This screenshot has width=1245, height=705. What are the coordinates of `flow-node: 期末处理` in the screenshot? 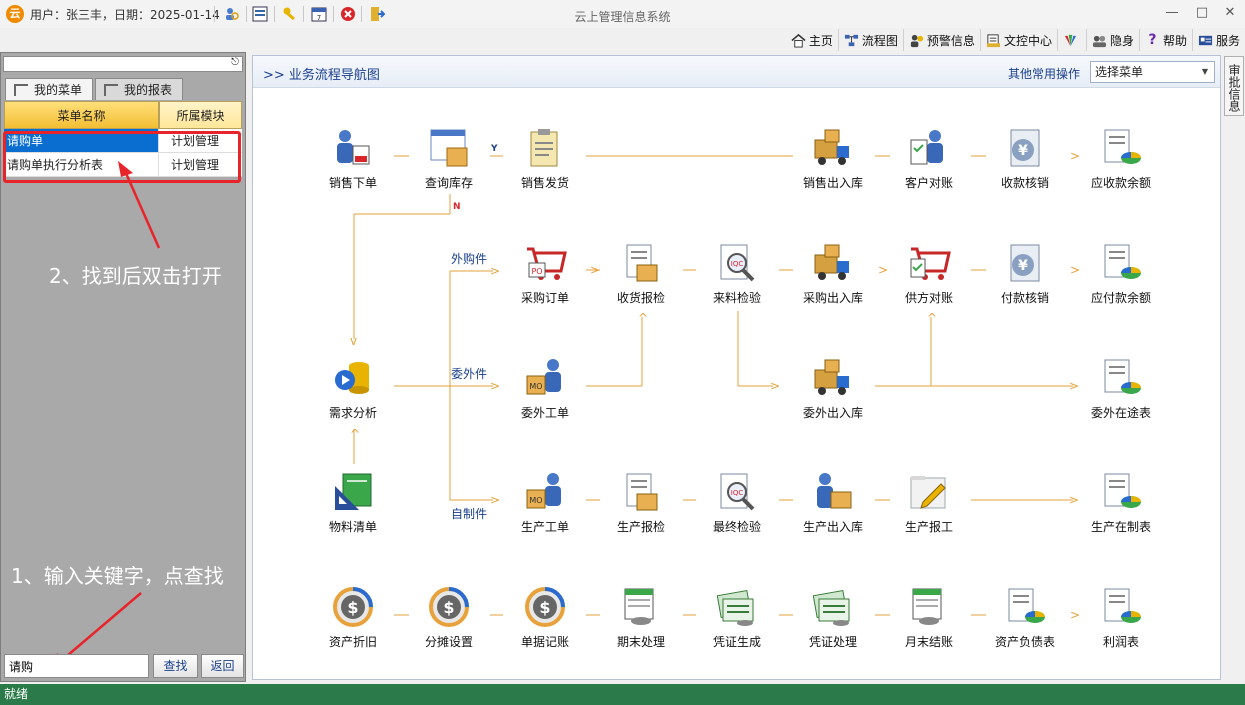 It's located at (641, 617).